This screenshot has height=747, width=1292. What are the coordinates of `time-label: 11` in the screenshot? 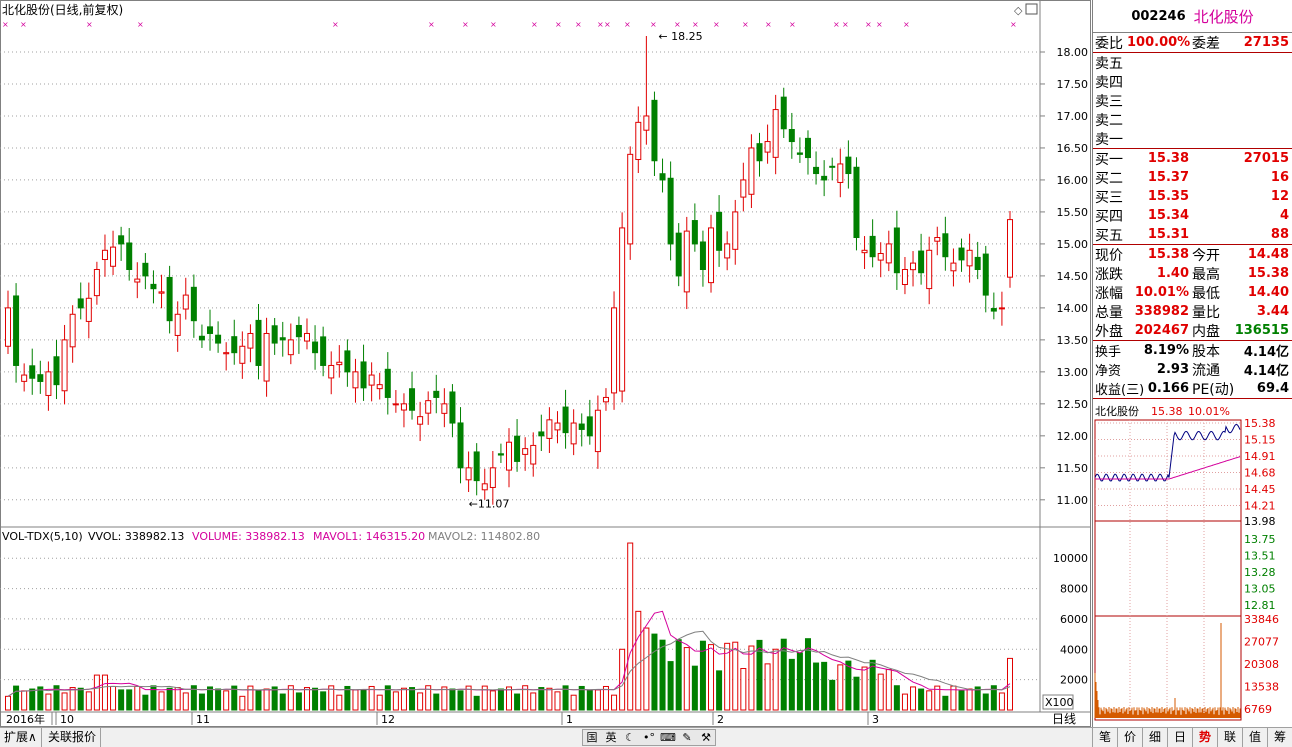 It's located at (203, 719).